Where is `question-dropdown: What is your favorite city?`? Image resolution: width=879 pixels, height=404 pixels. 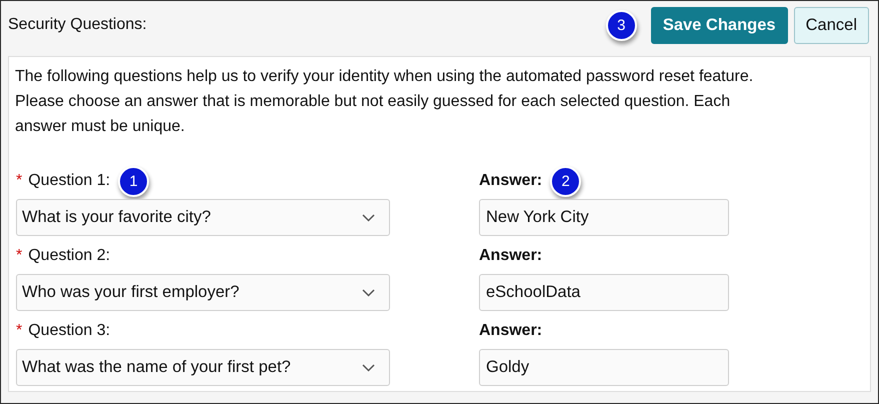 question-dropdown: What is your favorite city? is located at coordinates (203, 217).